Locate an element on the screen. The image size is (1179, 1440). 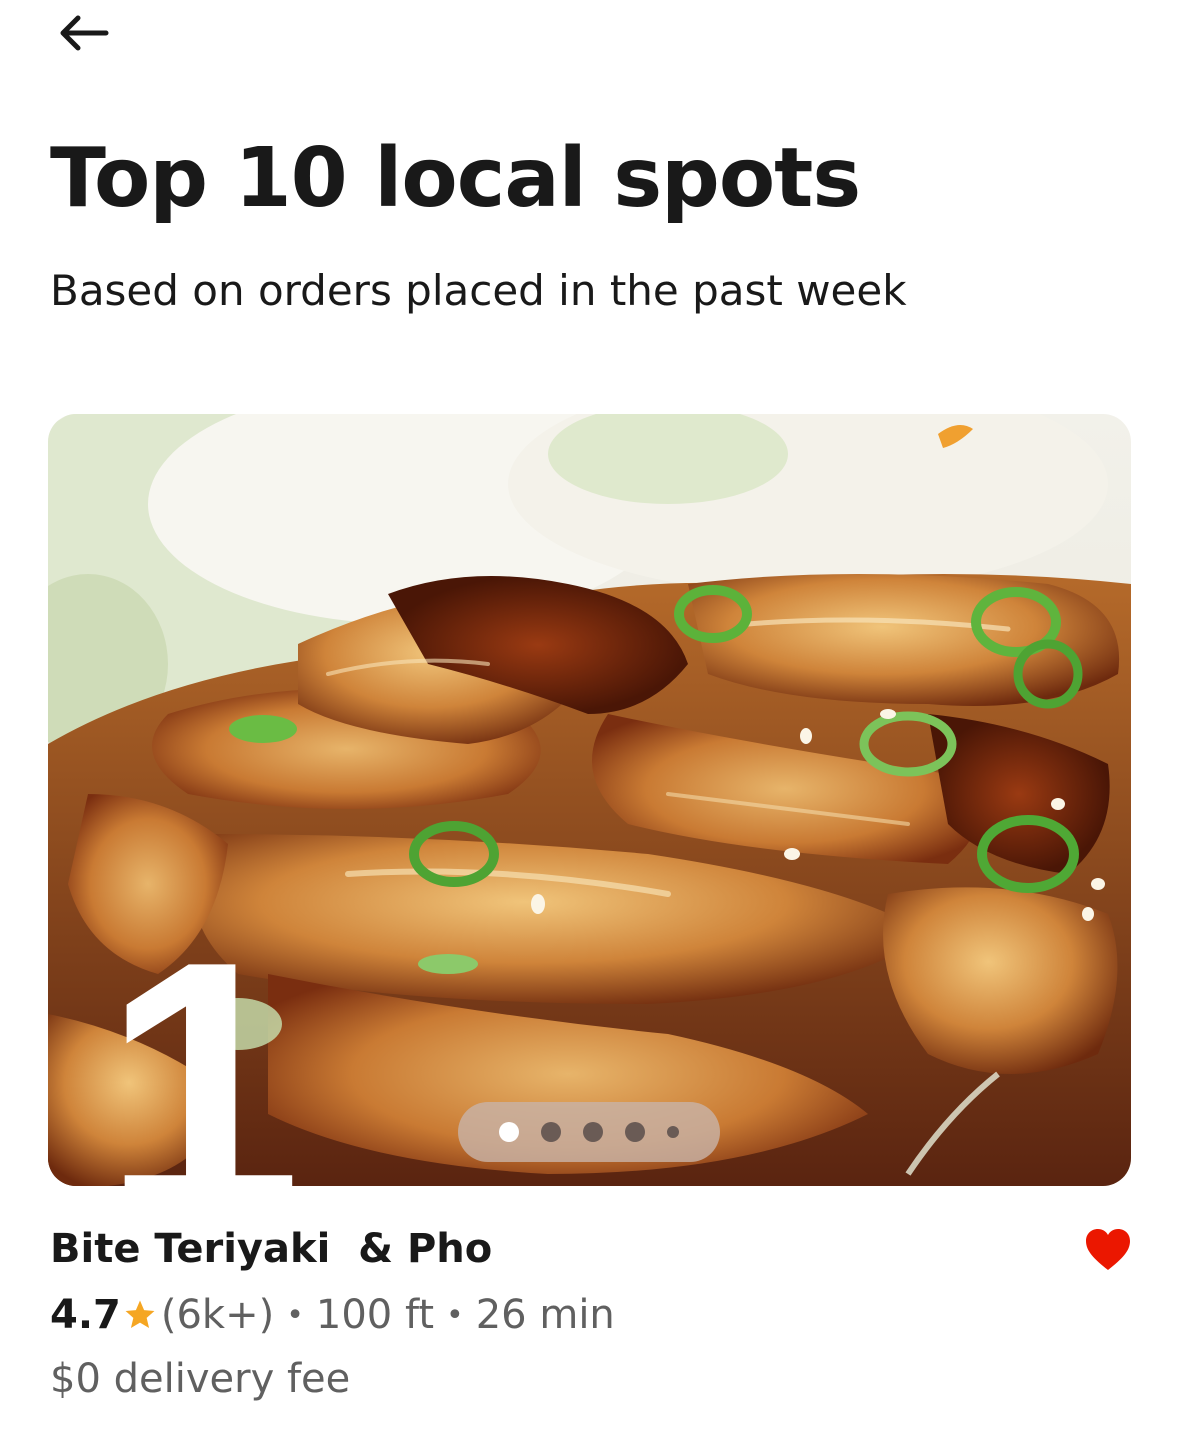
store-distance: 100 ft is located at coordinates (375, 1315).